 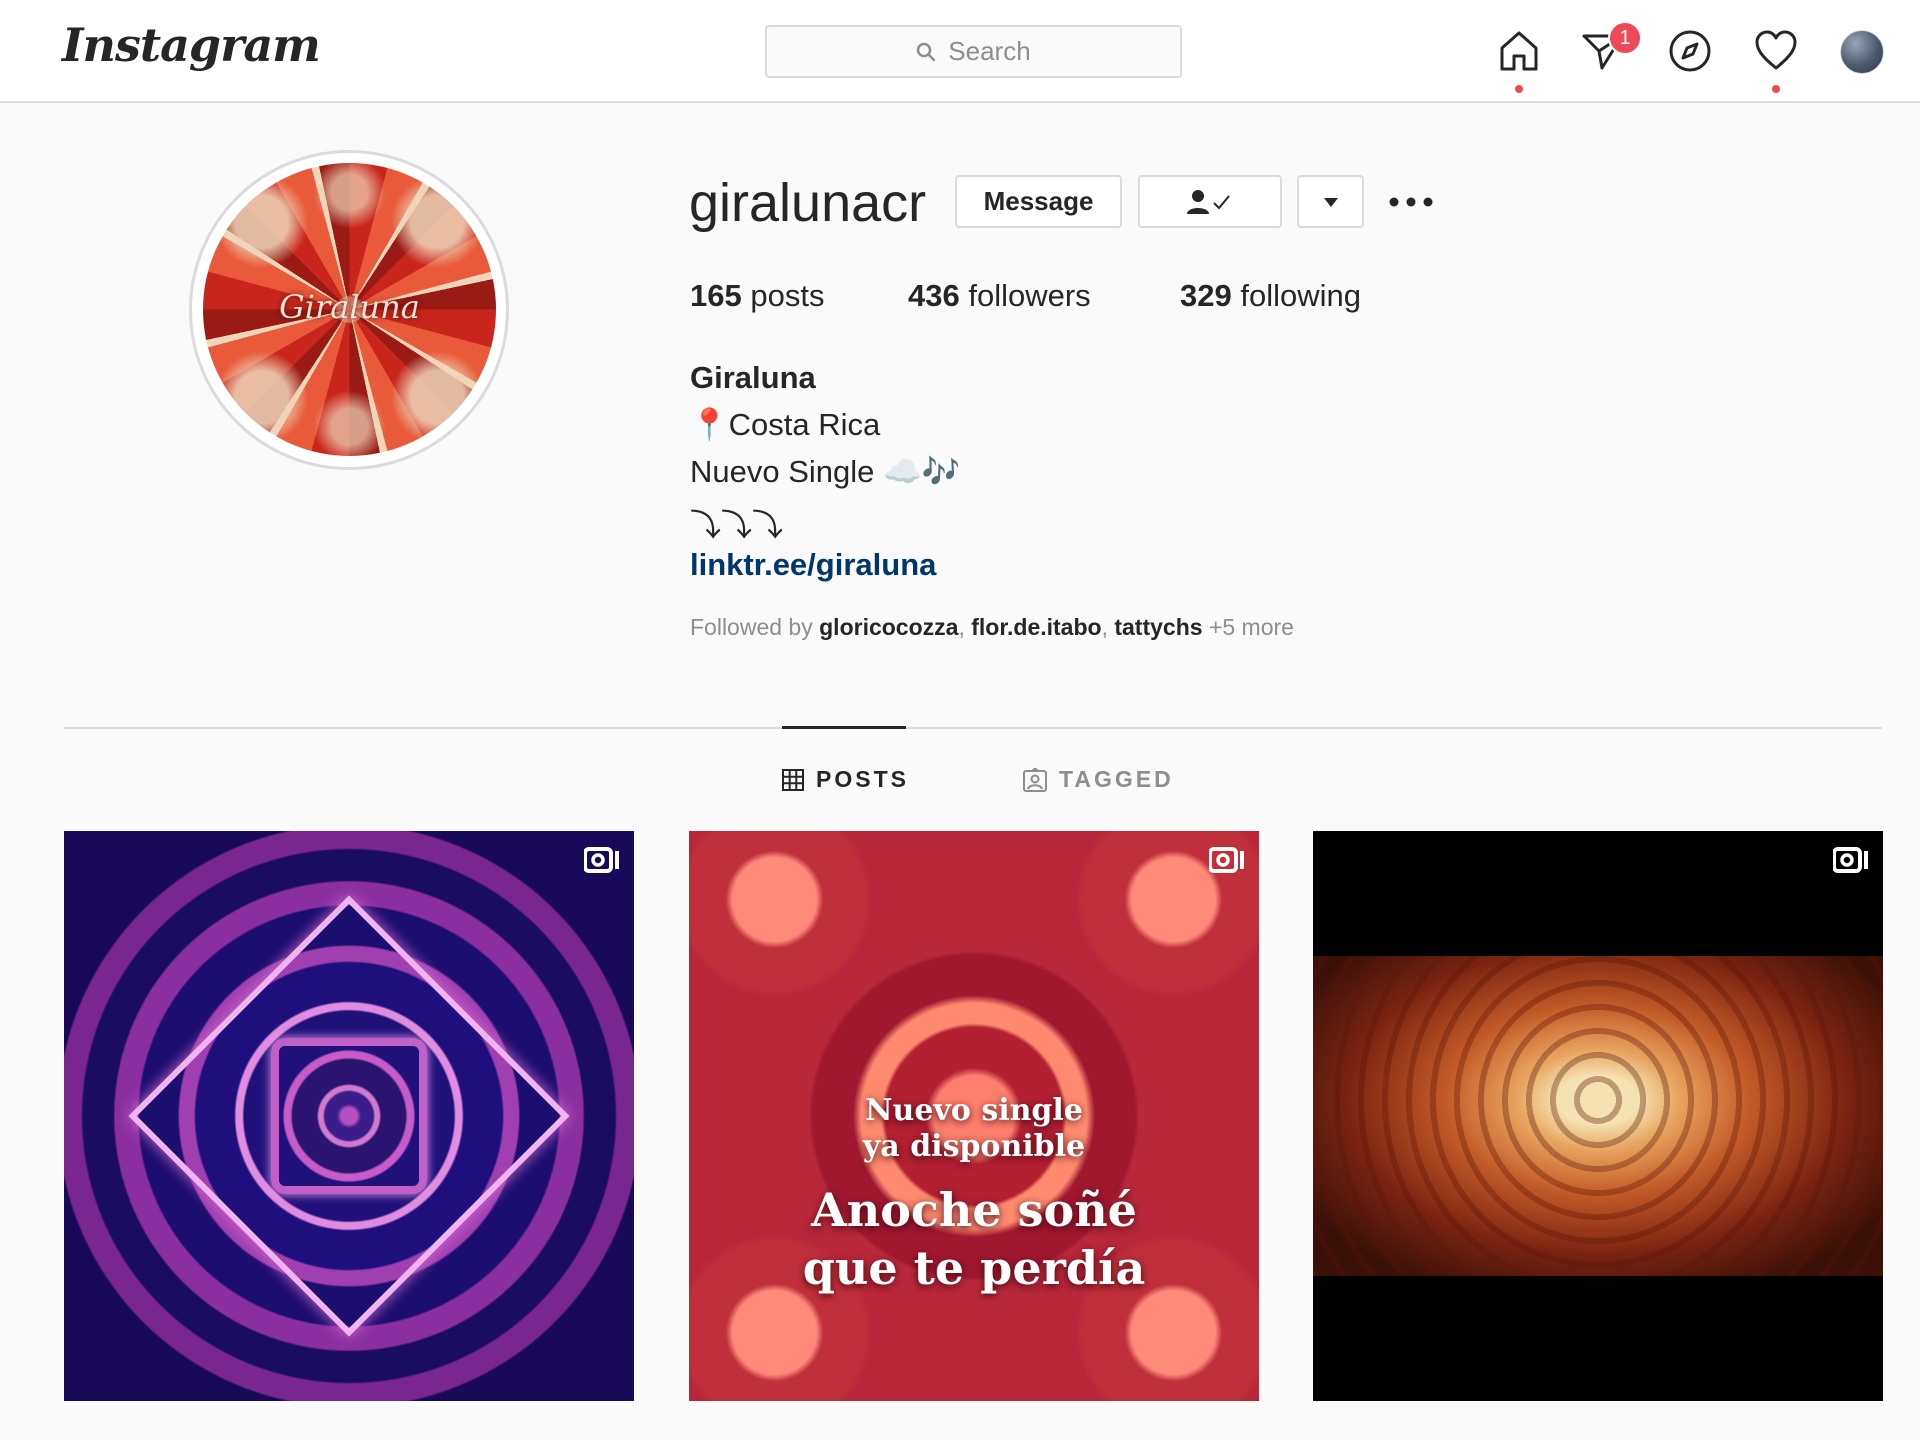 I want to click on following-button, so click(x=1210, y=201).